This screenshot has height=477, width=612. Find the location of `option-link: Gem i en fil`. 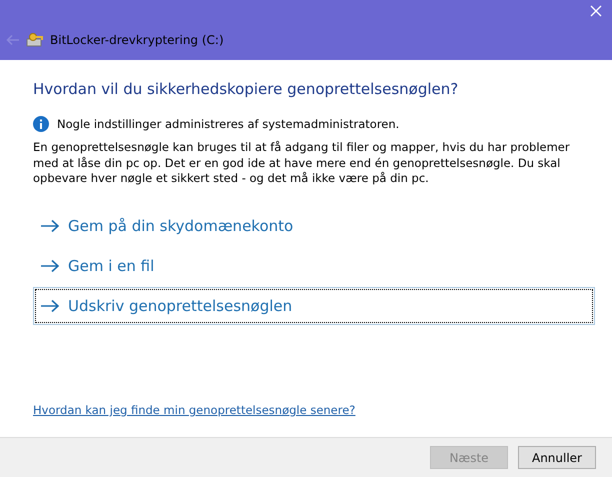

option-link: Gem i en fil is located at coordinates (314, 265).